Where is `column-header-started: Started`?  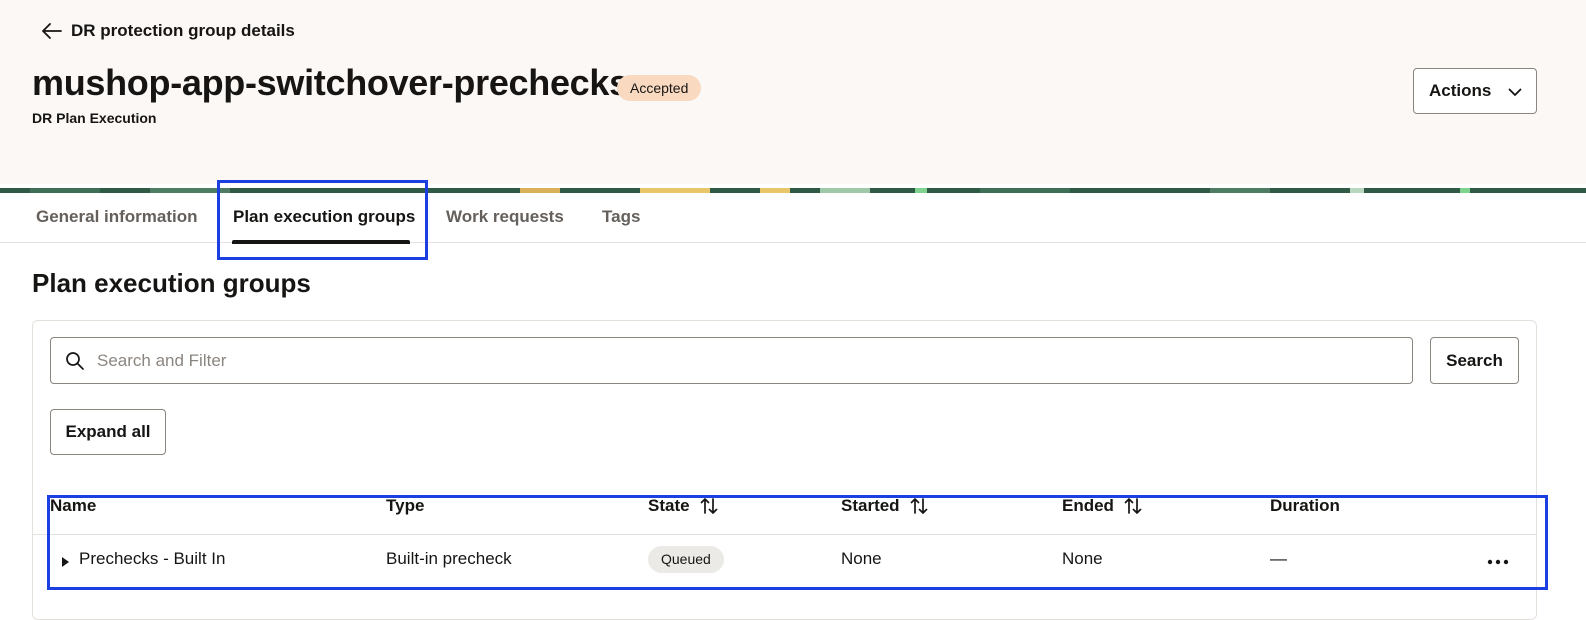 column-header-started: Started is located at coordinates (884, 506).